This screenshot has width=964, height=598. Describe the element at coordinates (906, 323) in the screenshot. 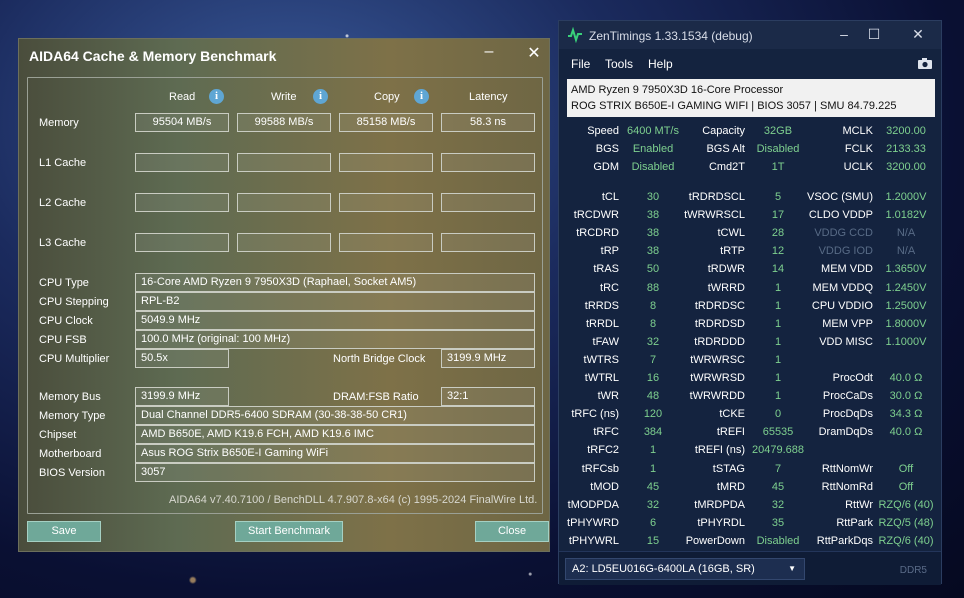

I see `timing-value: 1.8000V` at that location.